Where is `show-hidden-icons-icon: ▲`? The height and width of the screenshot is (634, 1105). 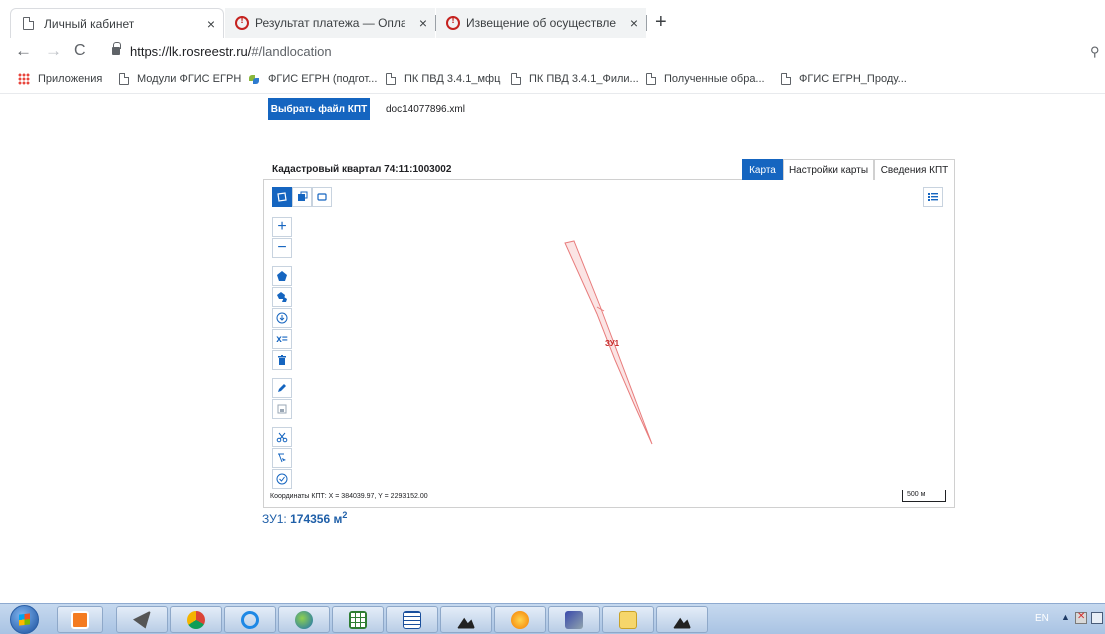 show-hidden-icons-icon: ▲ is located at coordinates (1065, 617).